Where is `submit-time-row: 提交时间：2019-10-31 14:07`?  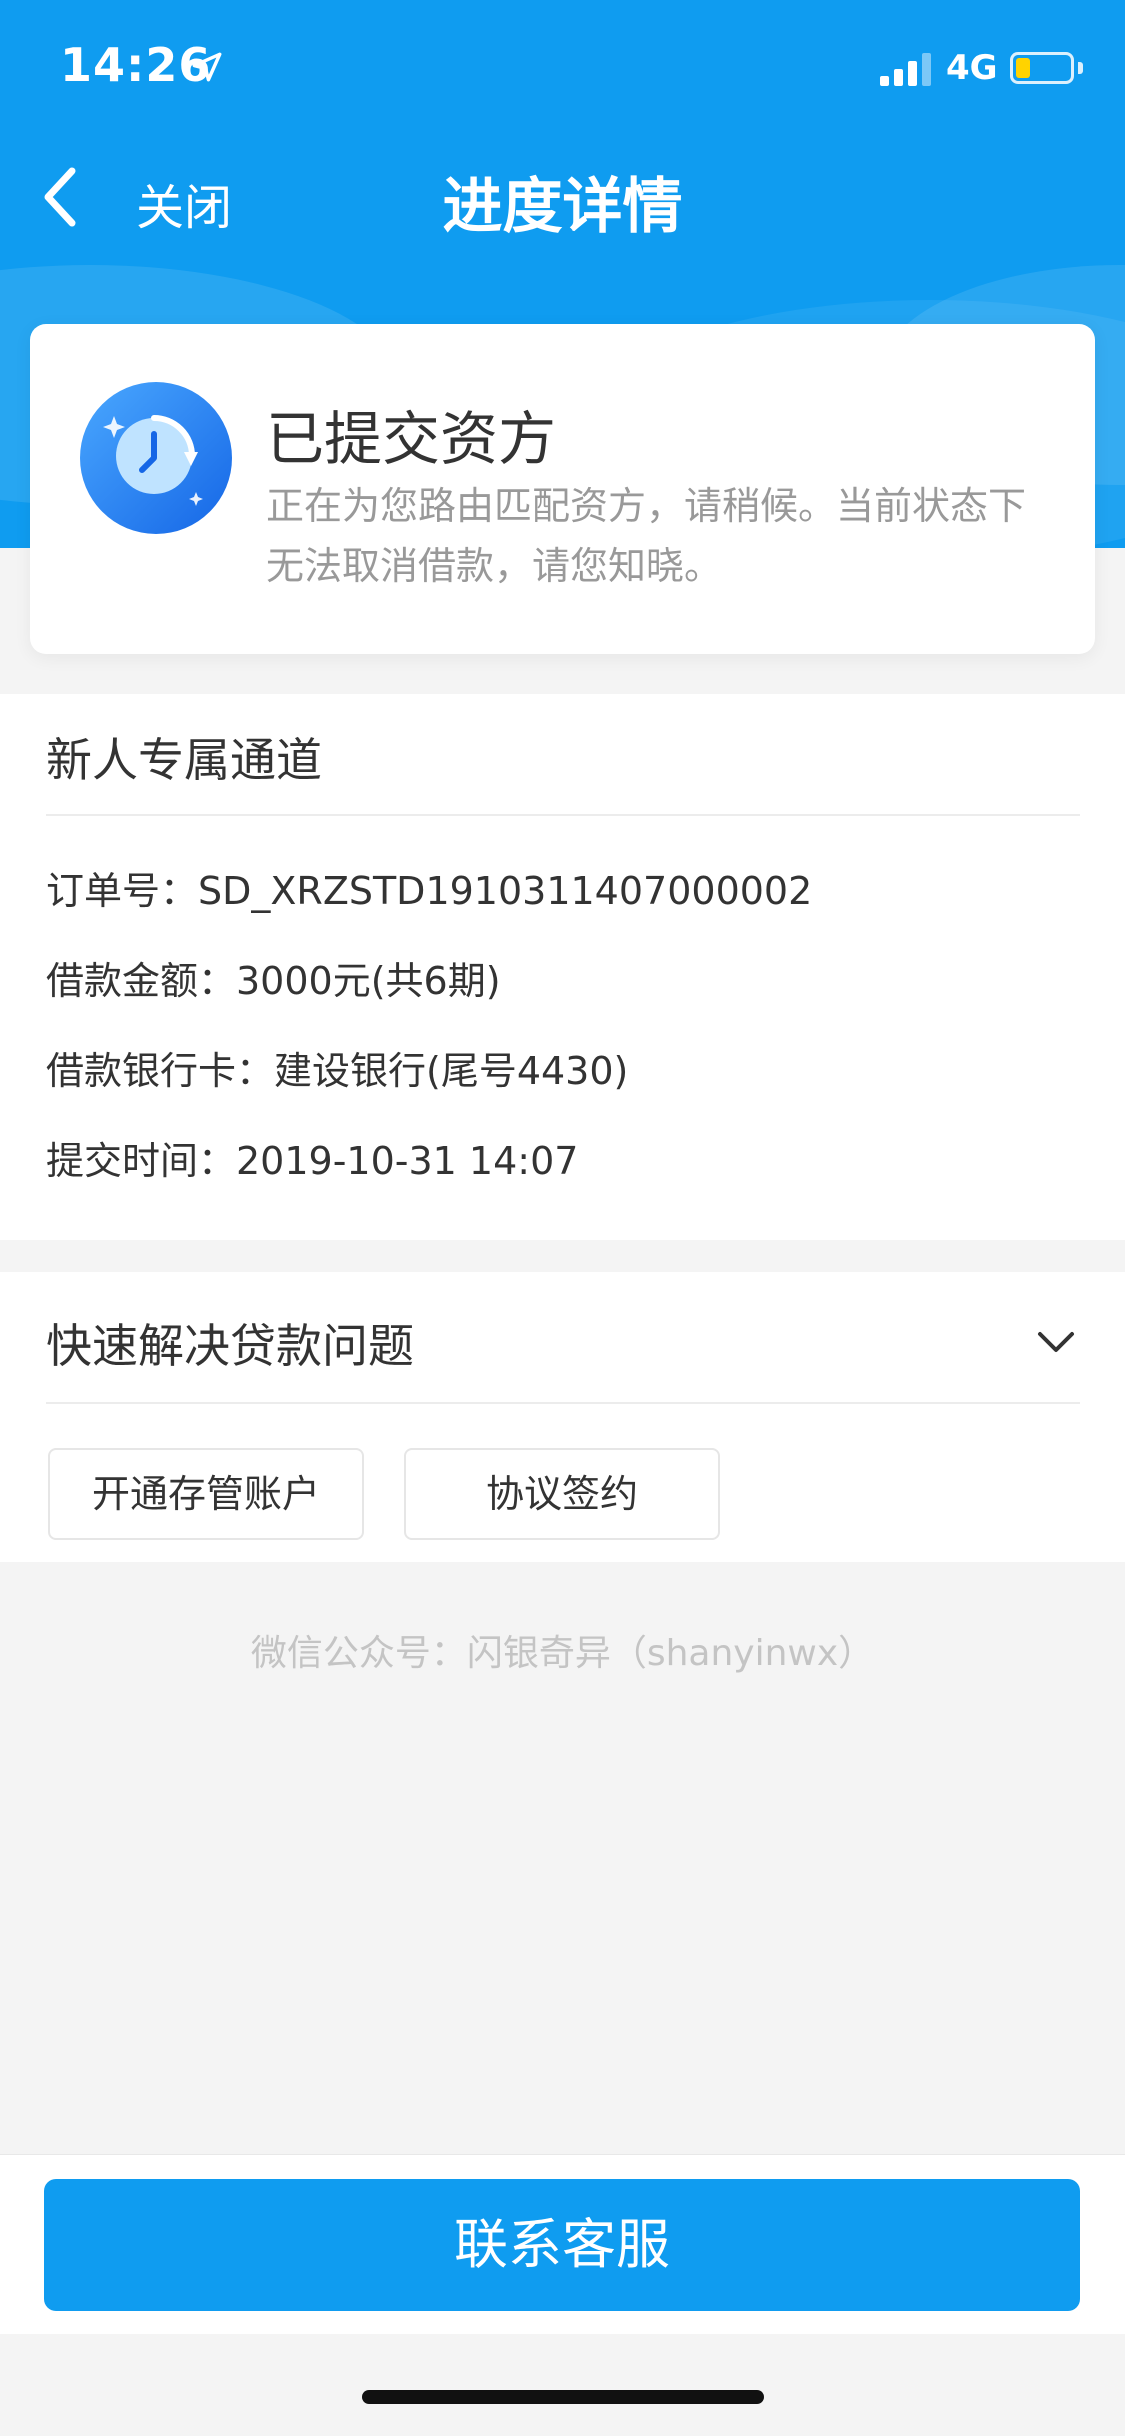
submit-time-row: 提交时间：2019-10-31 14:07 is located at coordinates (312, 1161).